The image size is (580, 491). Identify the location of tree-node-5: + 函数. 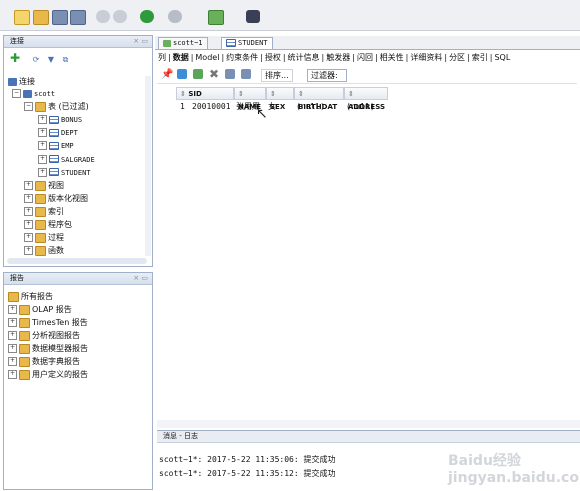
(44, 250).